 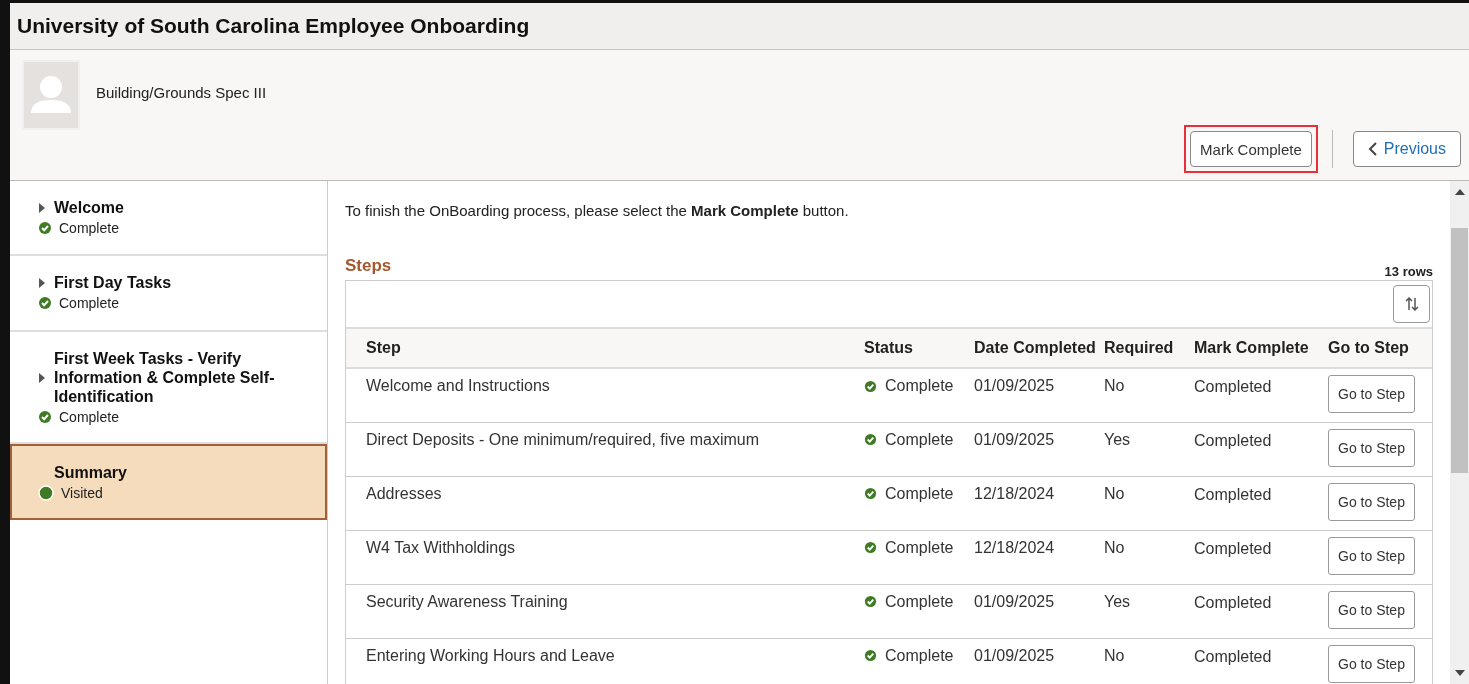 I want to click on sidebar-item-label: Welcome, so click(x=89, y=207).